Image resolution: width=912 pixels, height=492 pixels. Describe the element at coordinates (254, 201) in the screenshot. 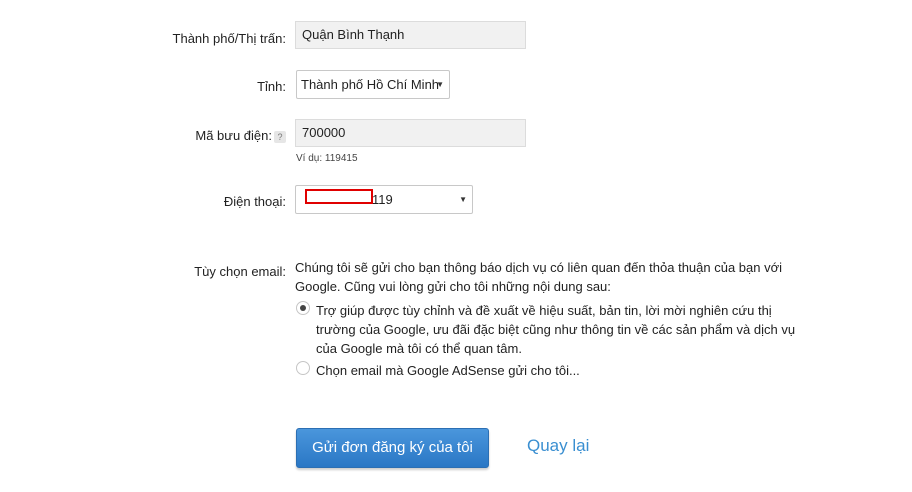

I see `phone-label: Điện thoại:` at that location.